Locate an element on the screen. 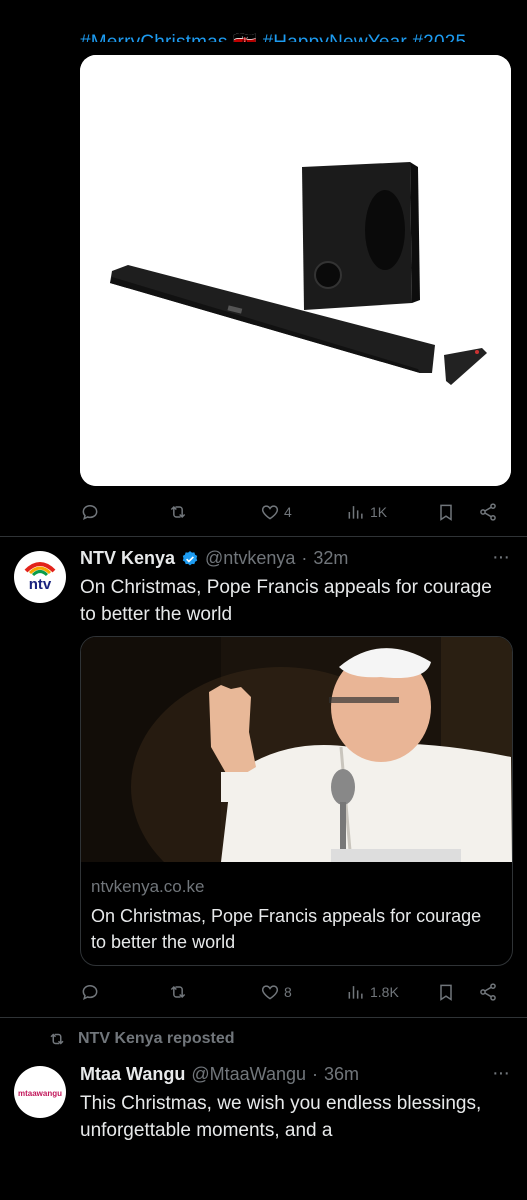 This screenshot has width=527, height=1200. like-button: 8 is located at coordinates (276, 992).